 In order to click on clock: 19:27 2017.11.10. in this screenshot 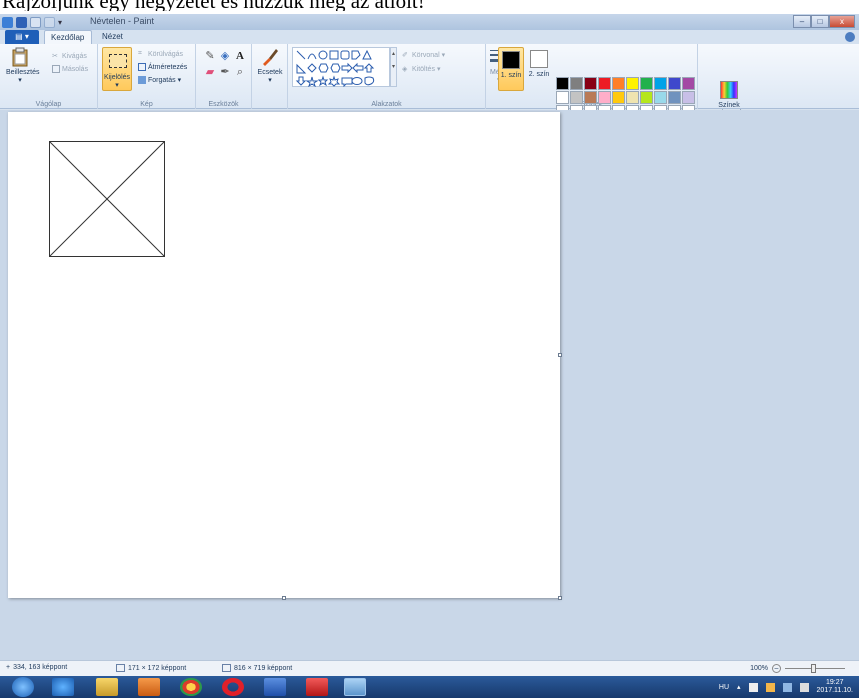, I will do `click(835, 687)`.